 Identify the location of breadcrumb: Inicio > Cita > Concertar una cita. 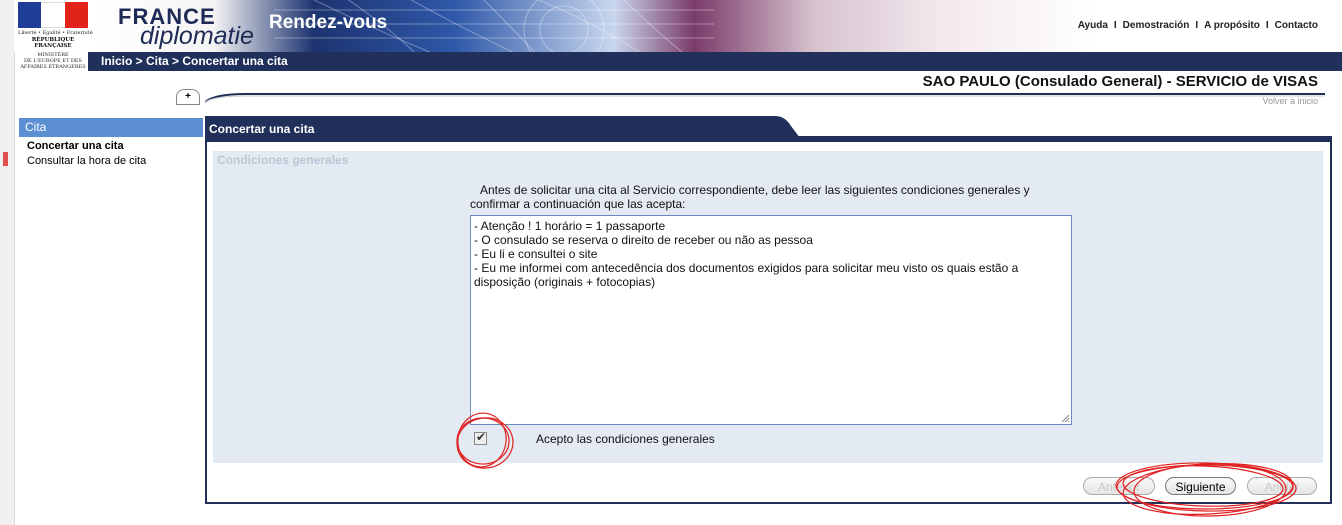
(194, 61).